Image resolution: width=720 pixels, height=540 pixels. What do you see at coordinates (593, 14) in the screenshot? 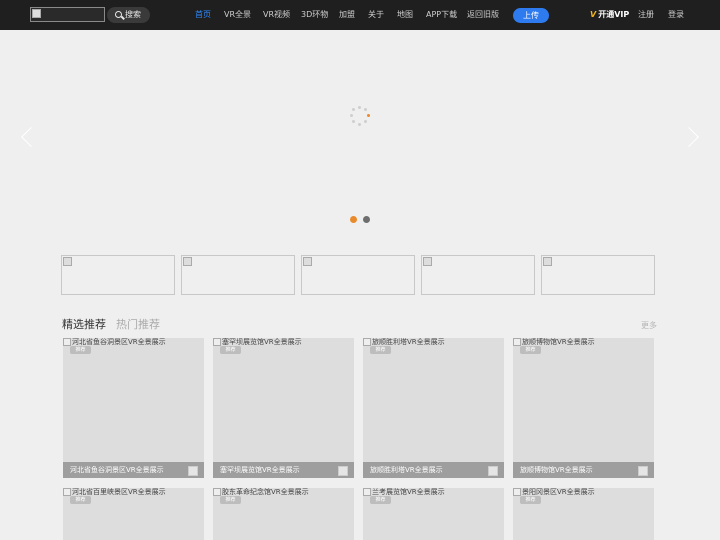
I see `vip-icon: V` at bounding box center [593, 14].